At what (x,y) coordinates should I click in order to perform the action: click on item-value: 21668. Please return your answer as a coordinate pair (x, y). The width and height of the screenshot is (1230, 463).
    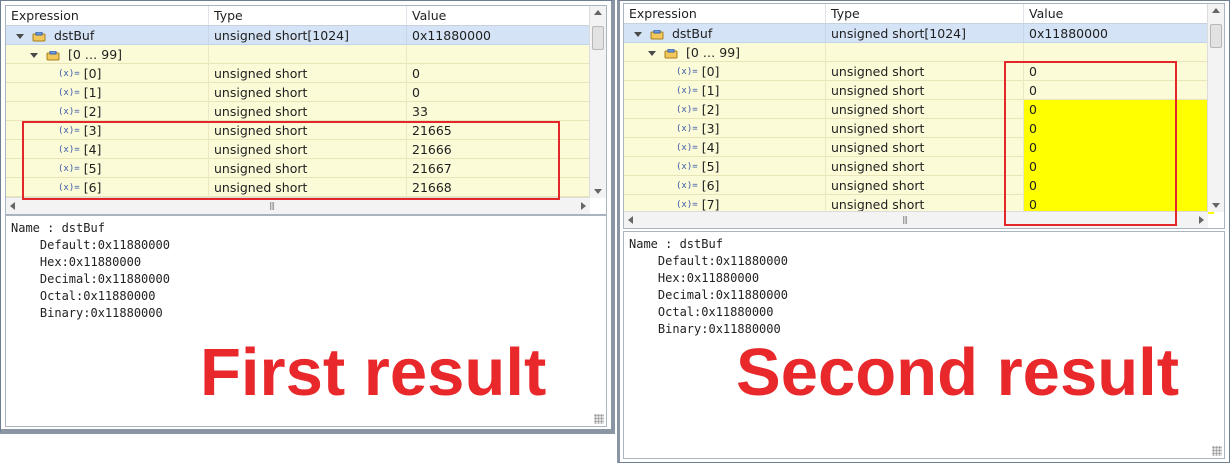
    Looking at the image, I should click on (501, 187).